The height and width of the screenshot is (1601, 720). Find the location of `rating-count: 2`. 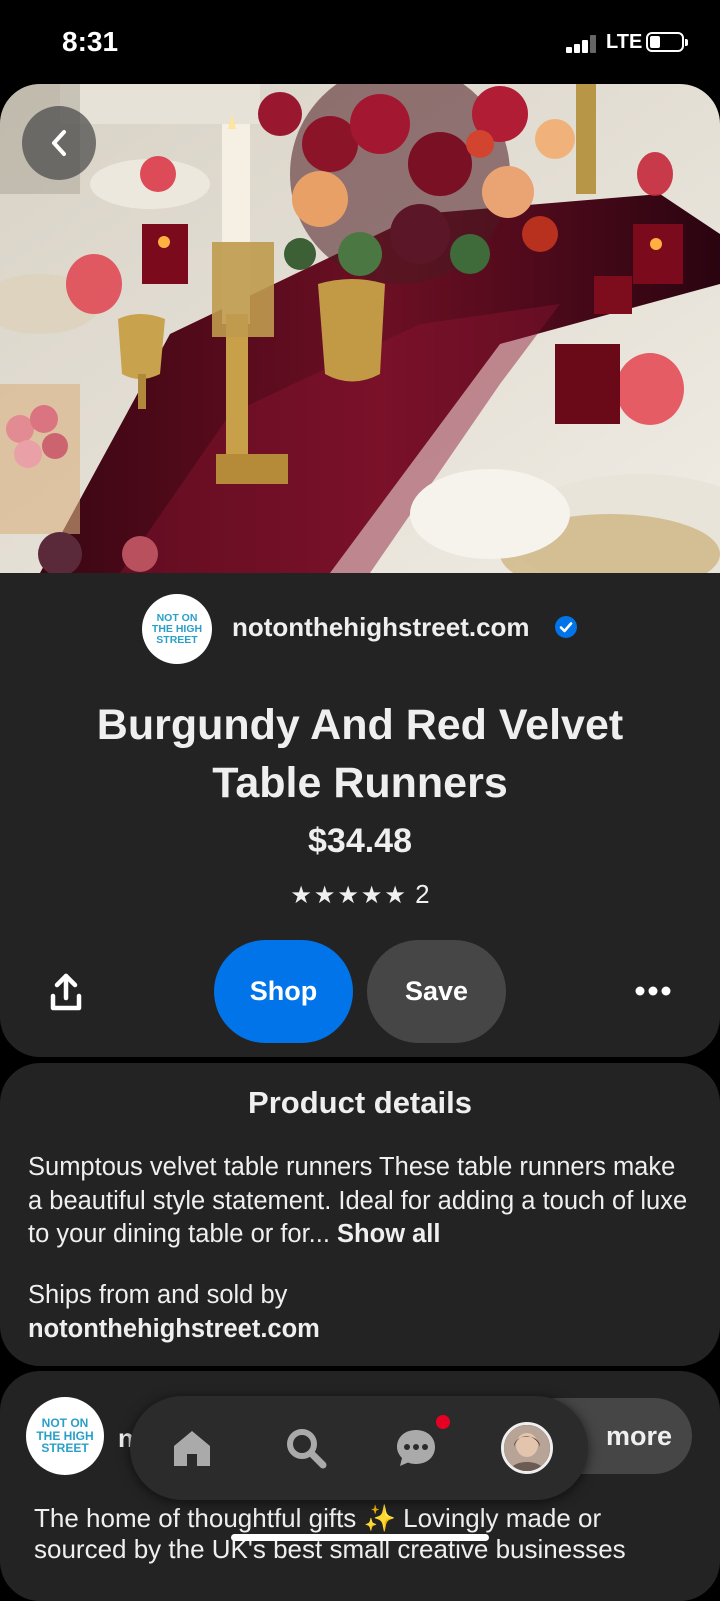

rating-count: 2 is located at coordinates (422, 894).